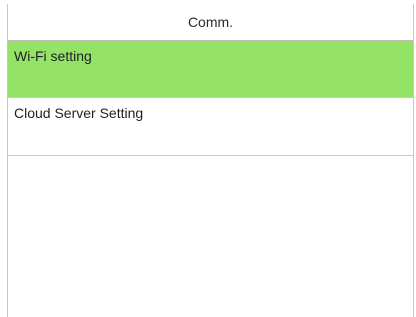 This screenshot has height=317, width=416. I want to click on page-header: Comm., so click(210, 22).